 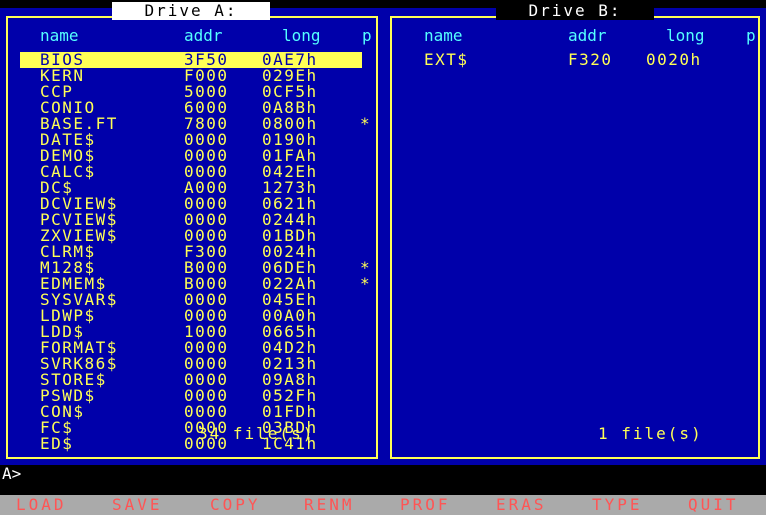 What do you see at coordinates (191, 11) in the screenshot?
I see `drive-a-title: Drive A:` at bounding box center [191, 11].